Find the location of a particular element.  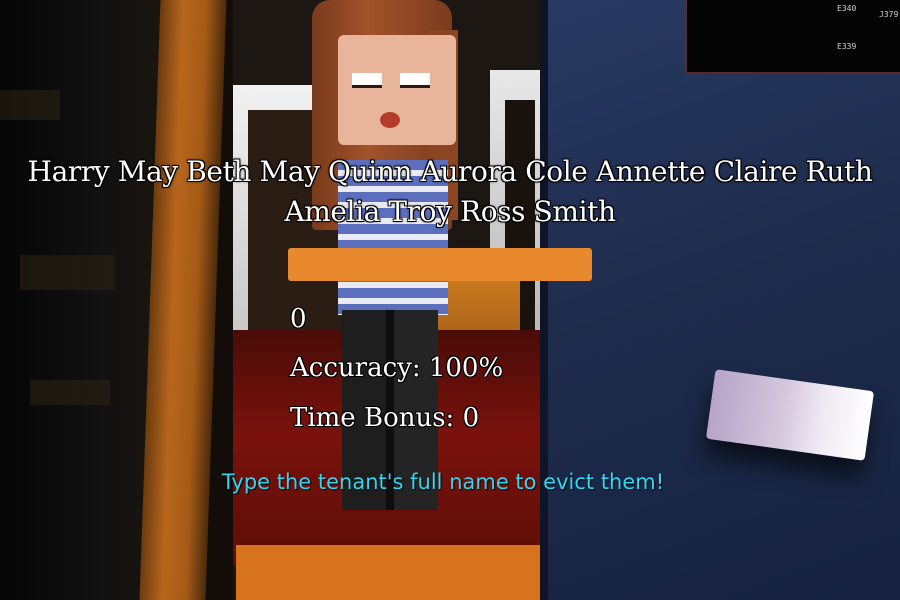

score-value: 0 is located at coordinates (298, 319).